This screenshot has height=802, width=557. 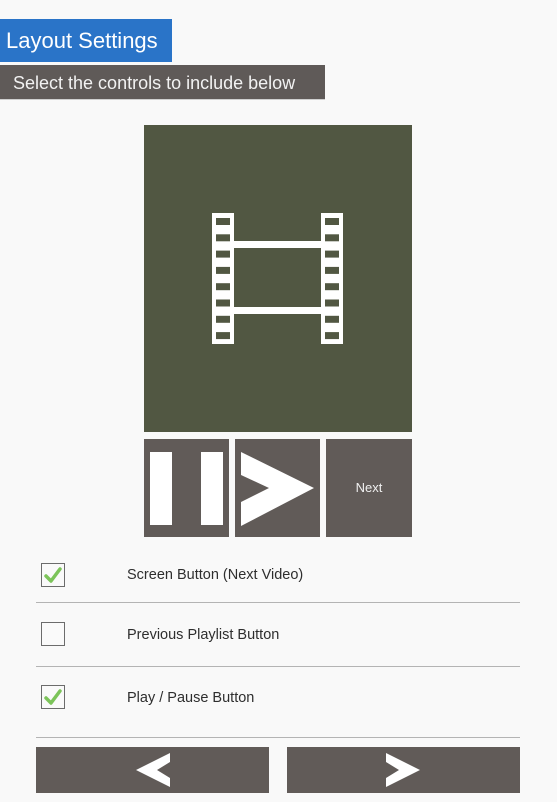 I want to click on option-label: Play / Pause Button, so click(x=191, y=698).